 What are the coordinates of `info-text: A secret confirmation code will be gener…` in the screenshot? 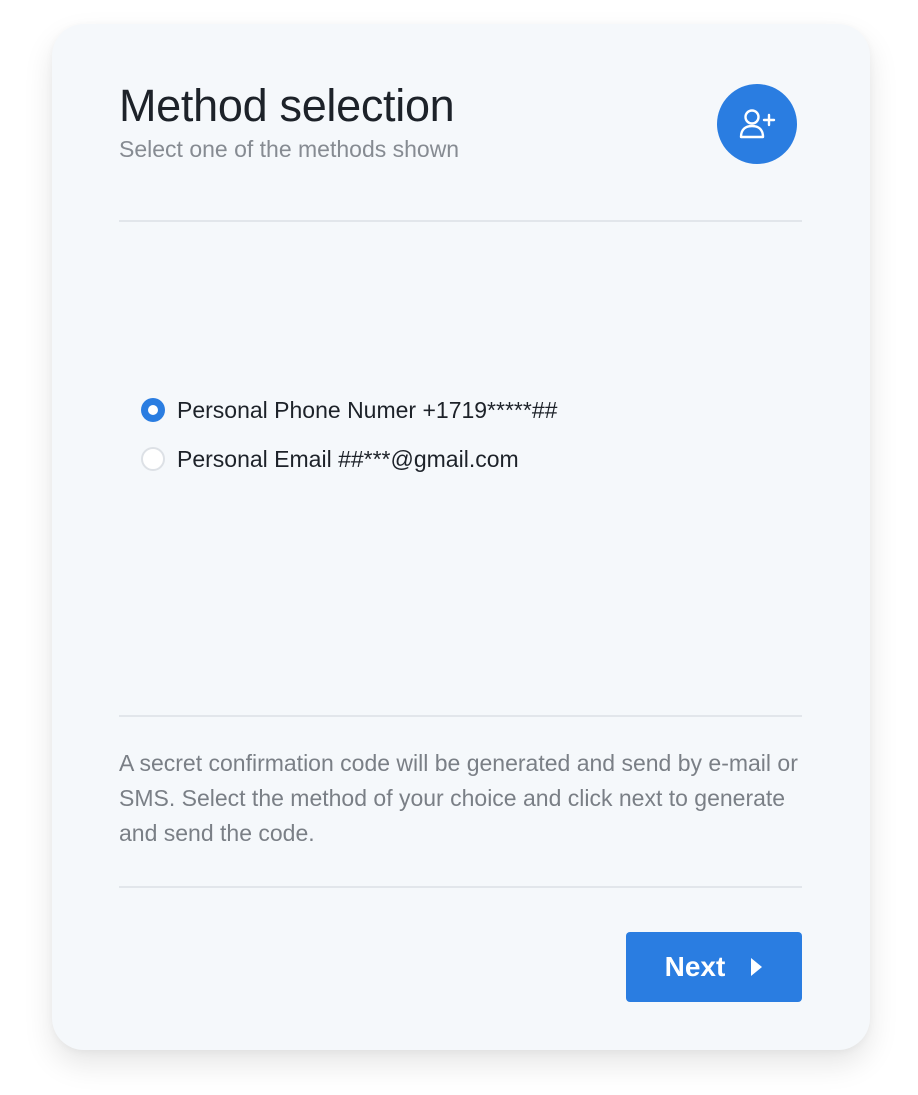 It's located at (458, 798).